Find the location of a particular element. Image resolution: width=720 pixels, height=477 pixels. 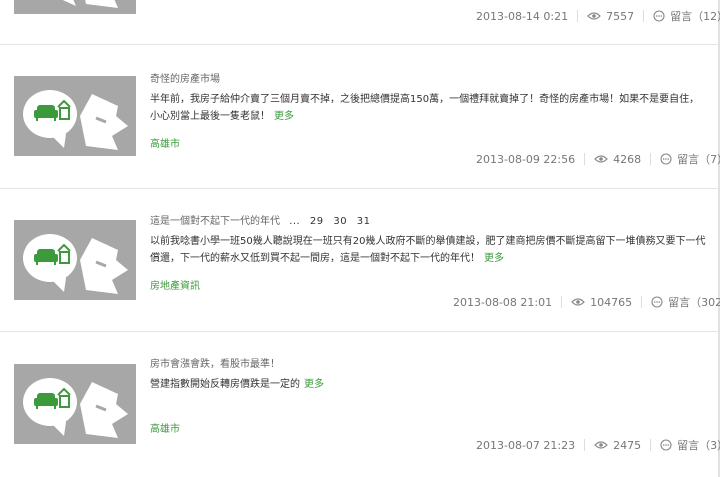

post-meta: 2013-08-08 21:01 104765 留言（302） is located at coordinates (586, 302).